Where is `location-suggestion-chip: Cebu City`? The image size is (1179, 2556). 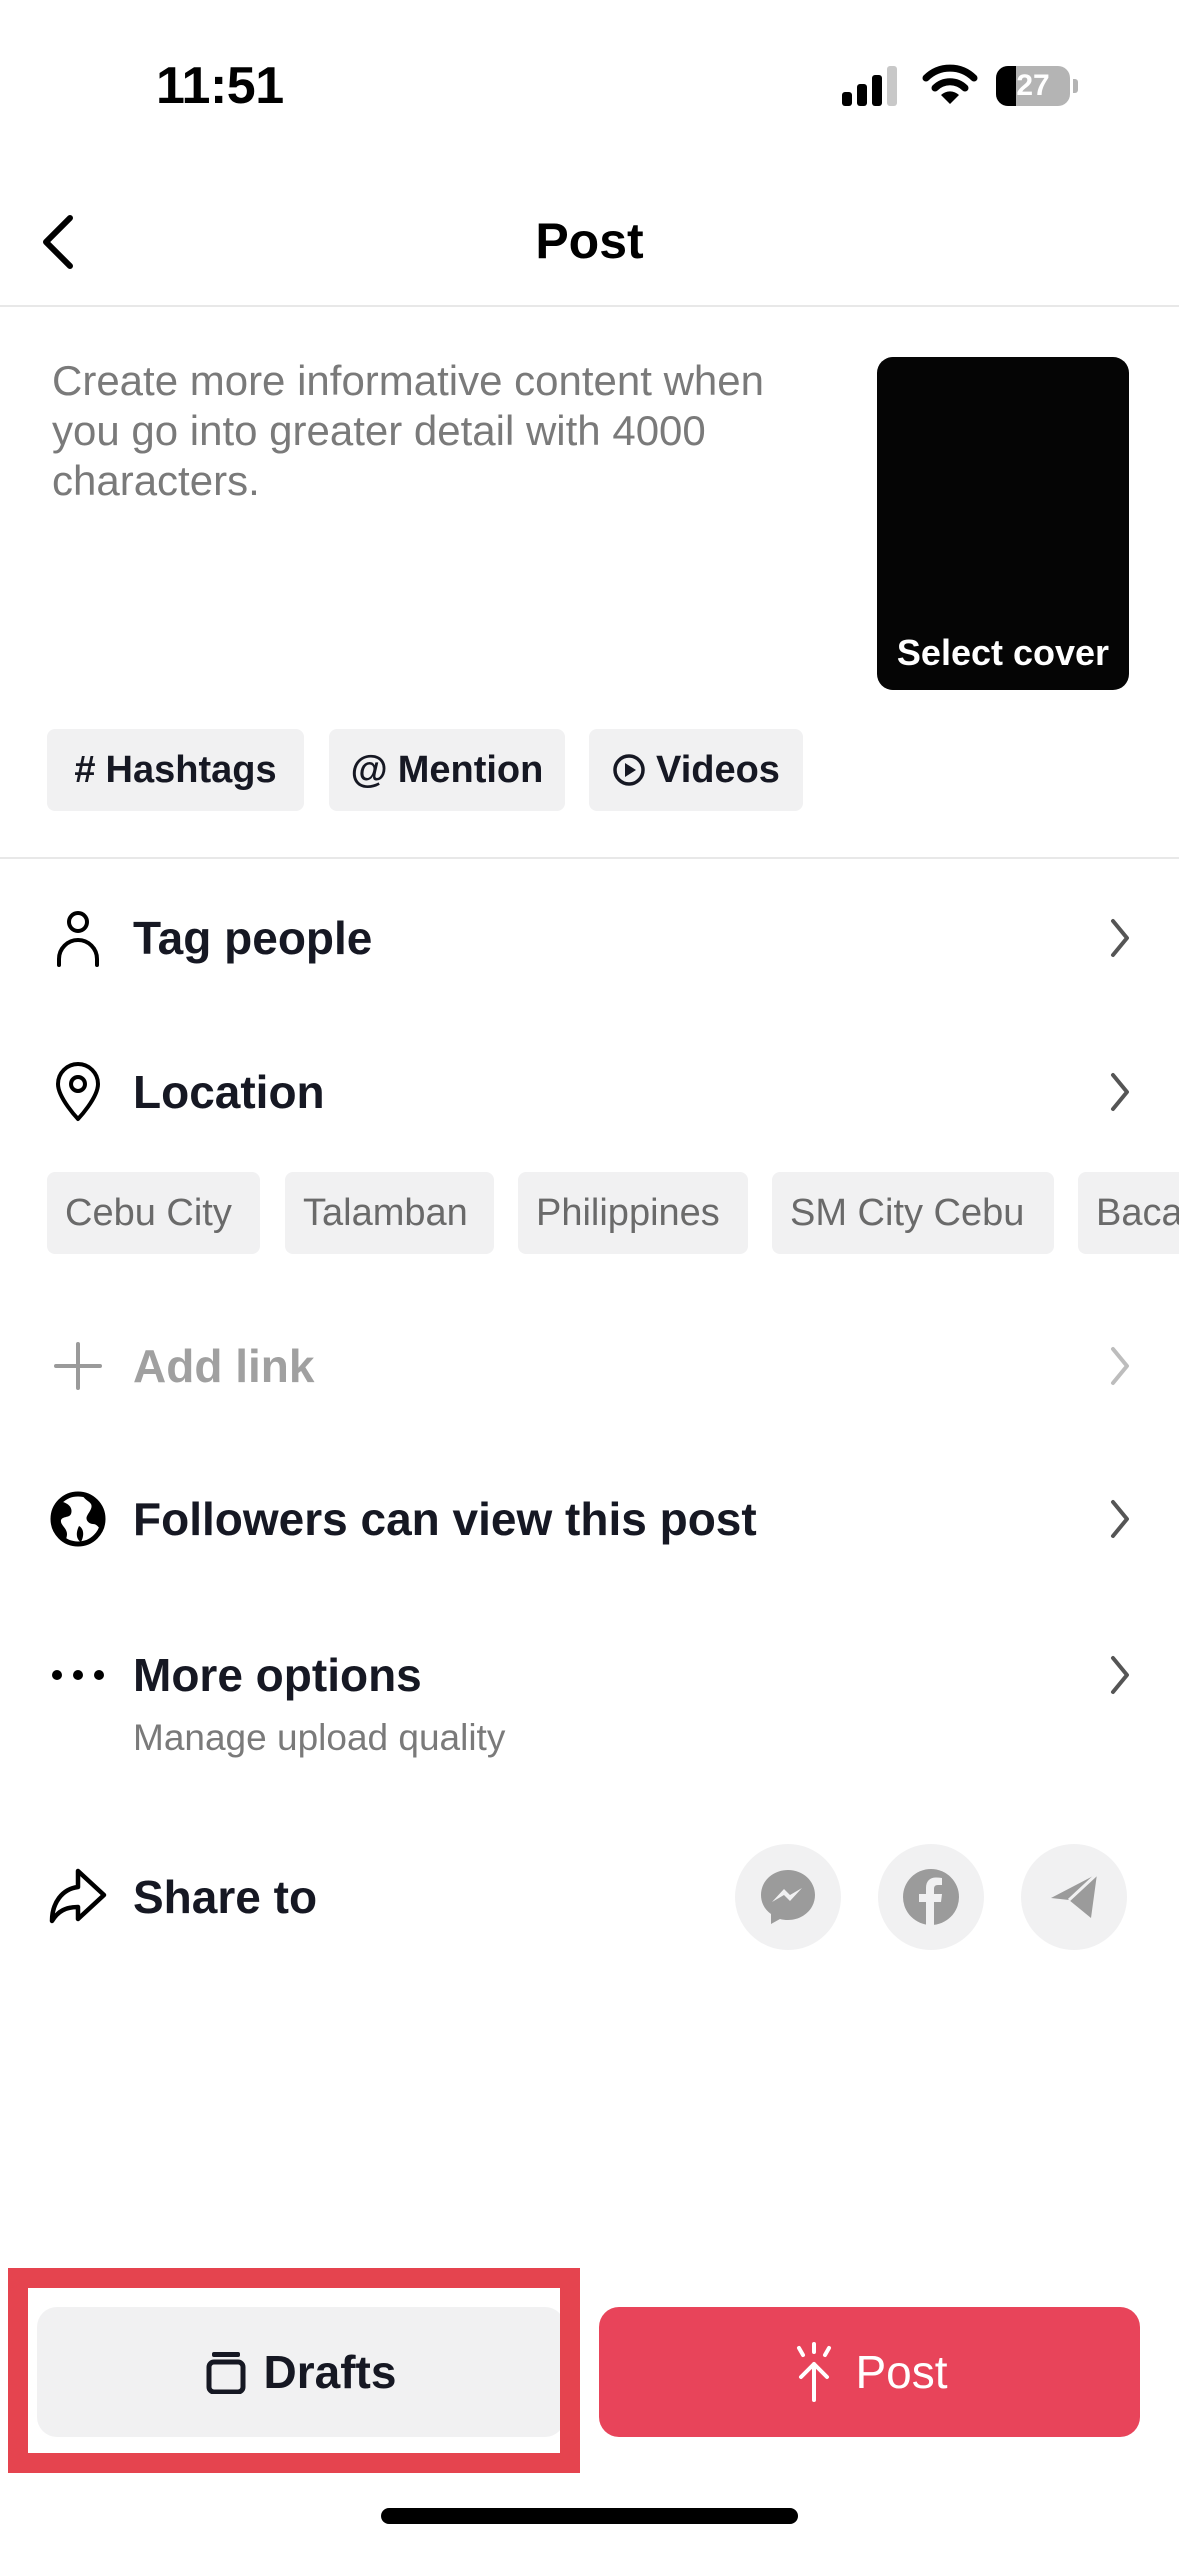 location-suggestion-chip: Cebu City is located at coordinates (153, 1213).